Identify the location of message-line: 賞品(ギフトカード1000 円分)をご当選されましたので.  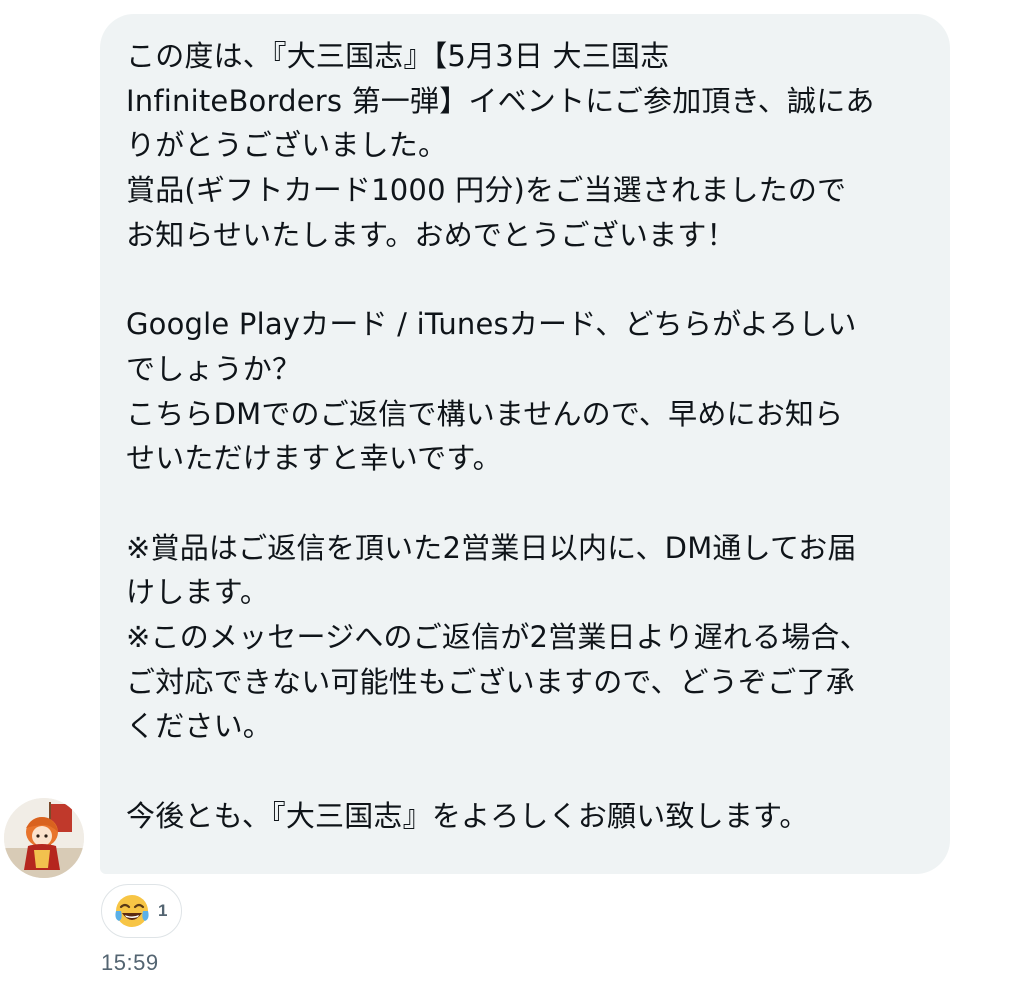
(486, 190).